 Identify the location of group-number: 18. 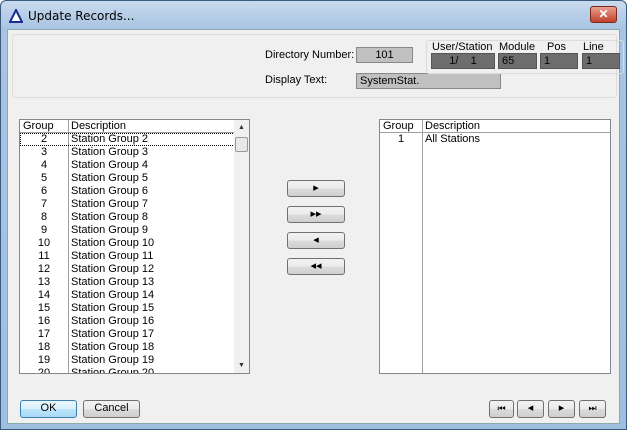
(44, 347).